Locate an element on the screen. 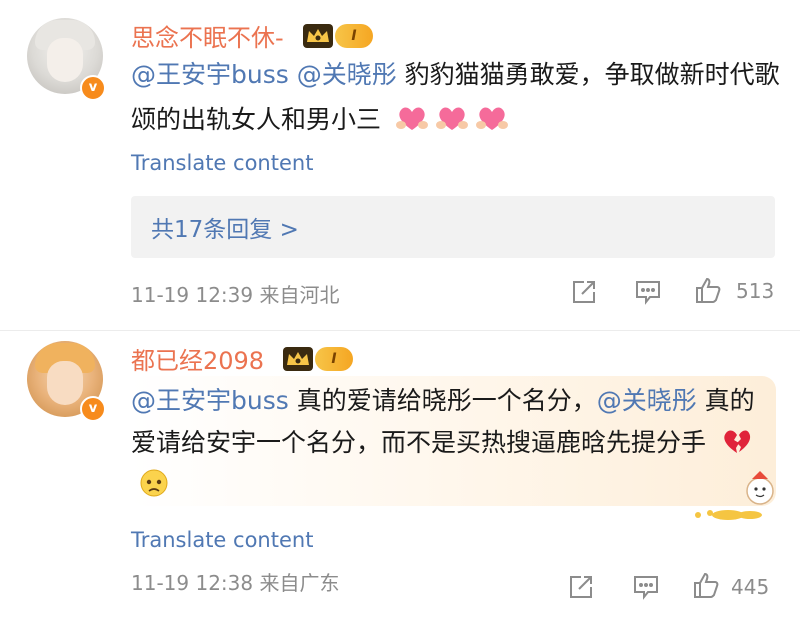  mention-link: @关晓彤 is located at coordinates (647, 400).